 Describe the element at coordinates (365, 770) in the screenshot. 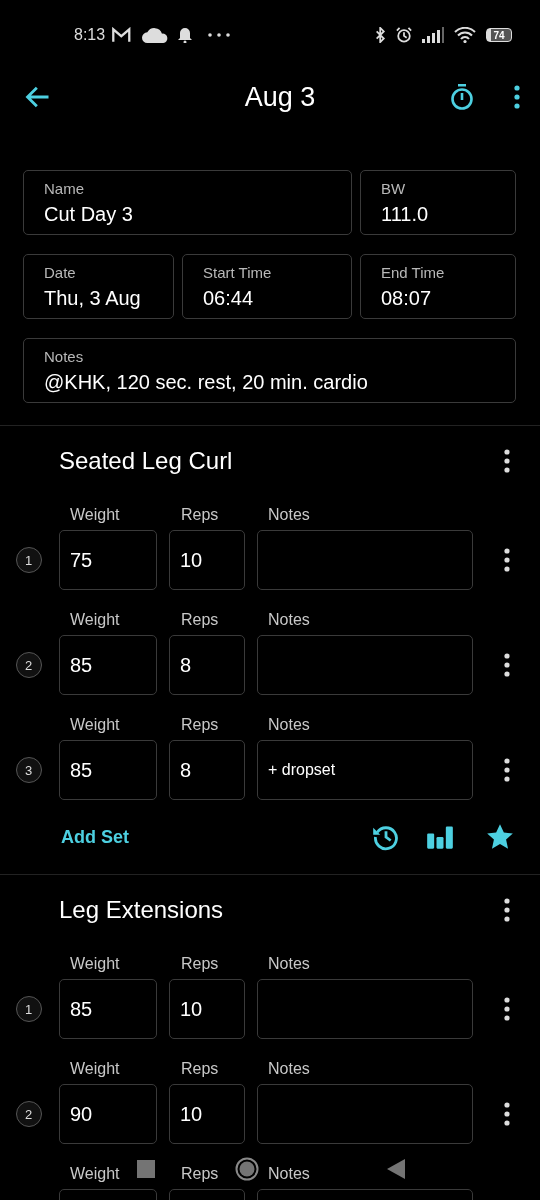

I see `input-field: + dropset` at that location.